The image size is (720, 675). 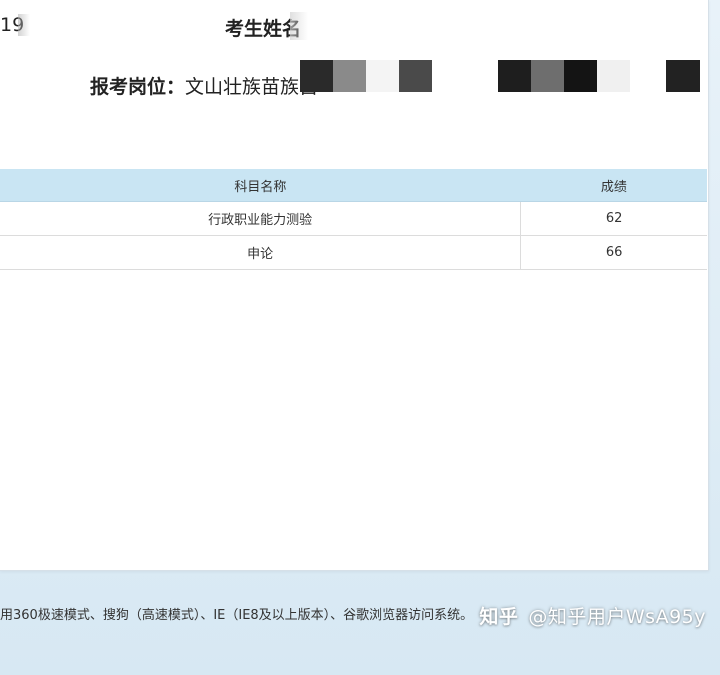 I want to click on column-header-subject: 科目名称, so click(x=260, y=185).